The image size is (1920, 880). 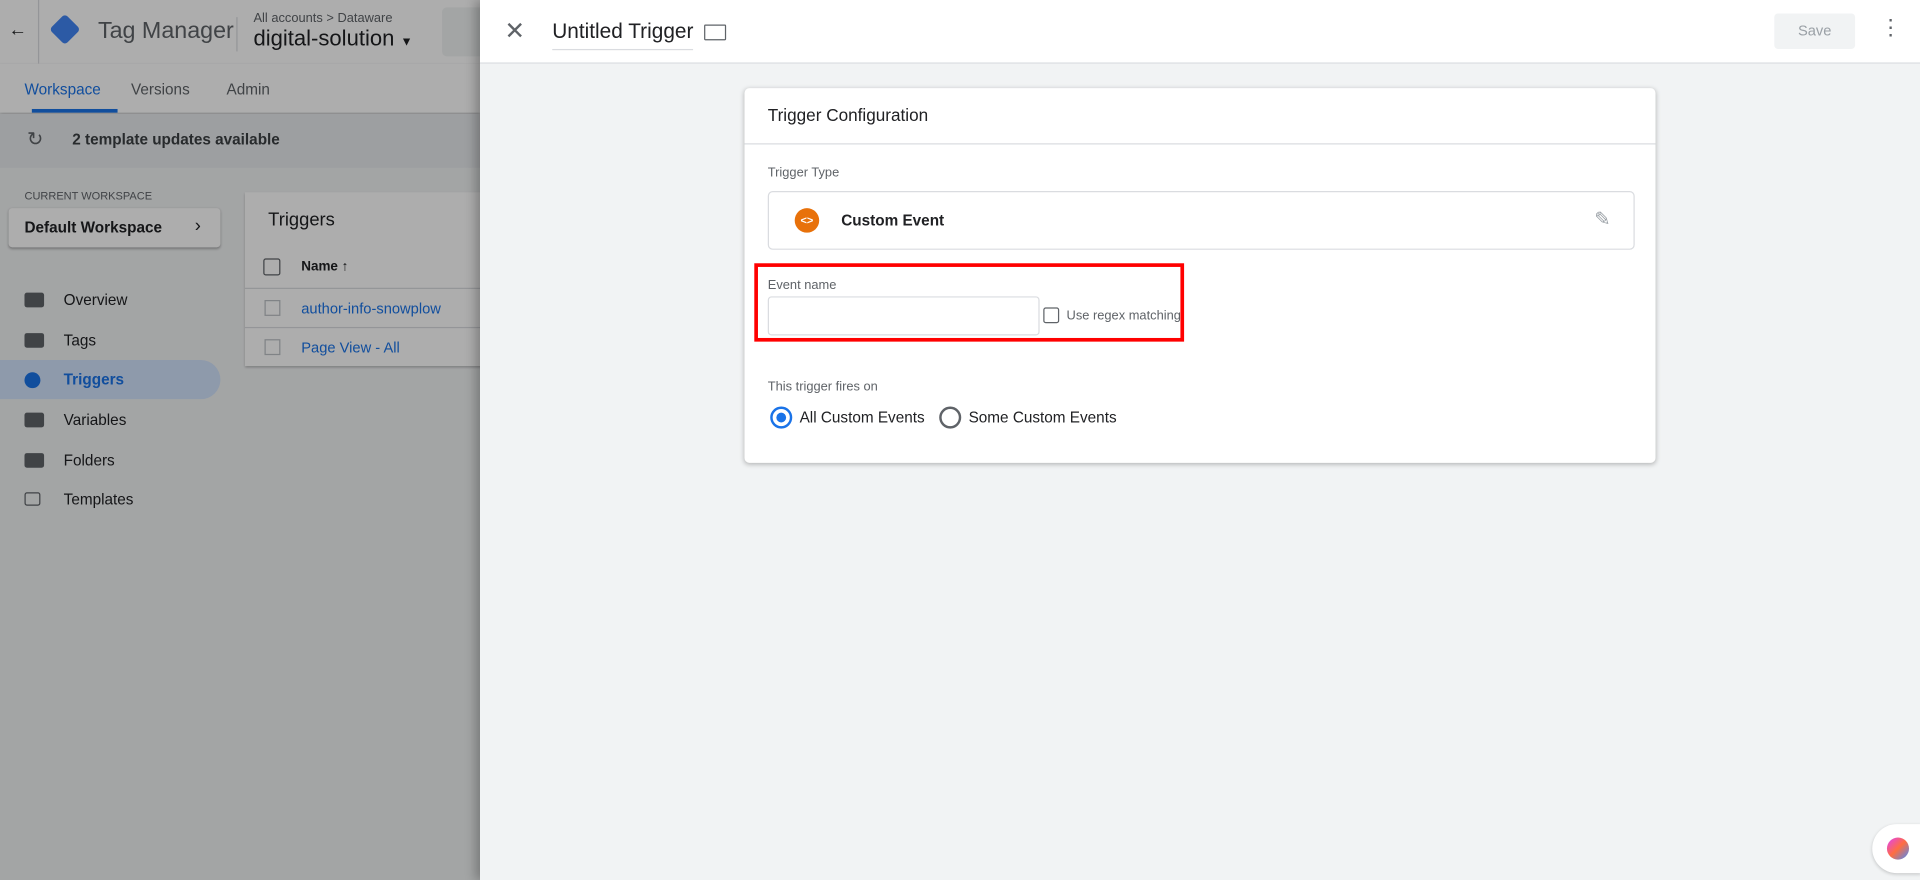 I want to click on more-options-icon: ⋮, so click(x=1891, y=28).